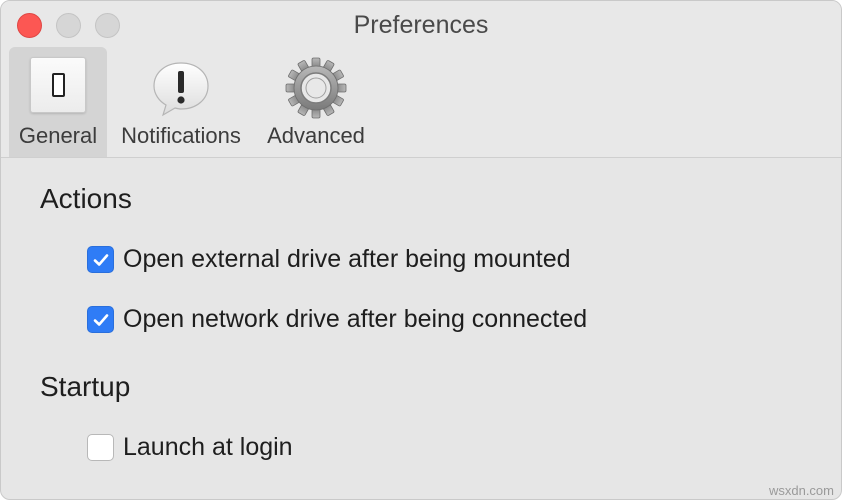  What do you see at coordinates (208, 447) in the screenshot?
I see `launch-at-login-label: Launch at login` at bounding box center [208, 447].